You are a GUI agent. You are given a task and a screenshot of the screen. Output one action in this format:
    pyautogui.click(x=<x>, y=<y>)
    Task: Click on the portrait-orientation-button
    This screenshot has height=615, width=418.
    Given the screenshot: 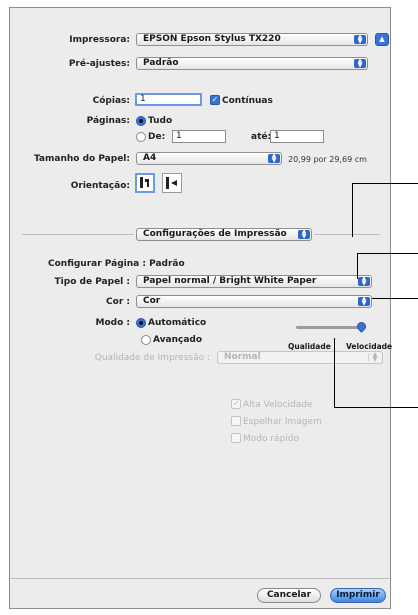 What is the action you would take?
    pyautogui.click(x=145, y=183)
    